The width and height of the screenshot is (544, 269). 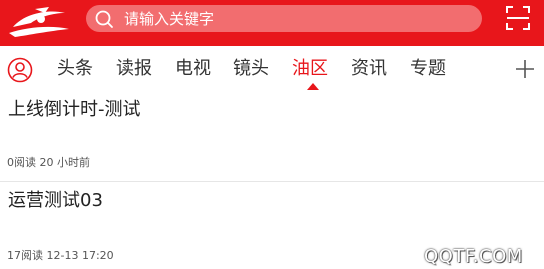 What do you see at coordinates (169, 19) in the screenshot?
I see `search-placeholder: 请输入关键字` at bounding box center [169, 19].